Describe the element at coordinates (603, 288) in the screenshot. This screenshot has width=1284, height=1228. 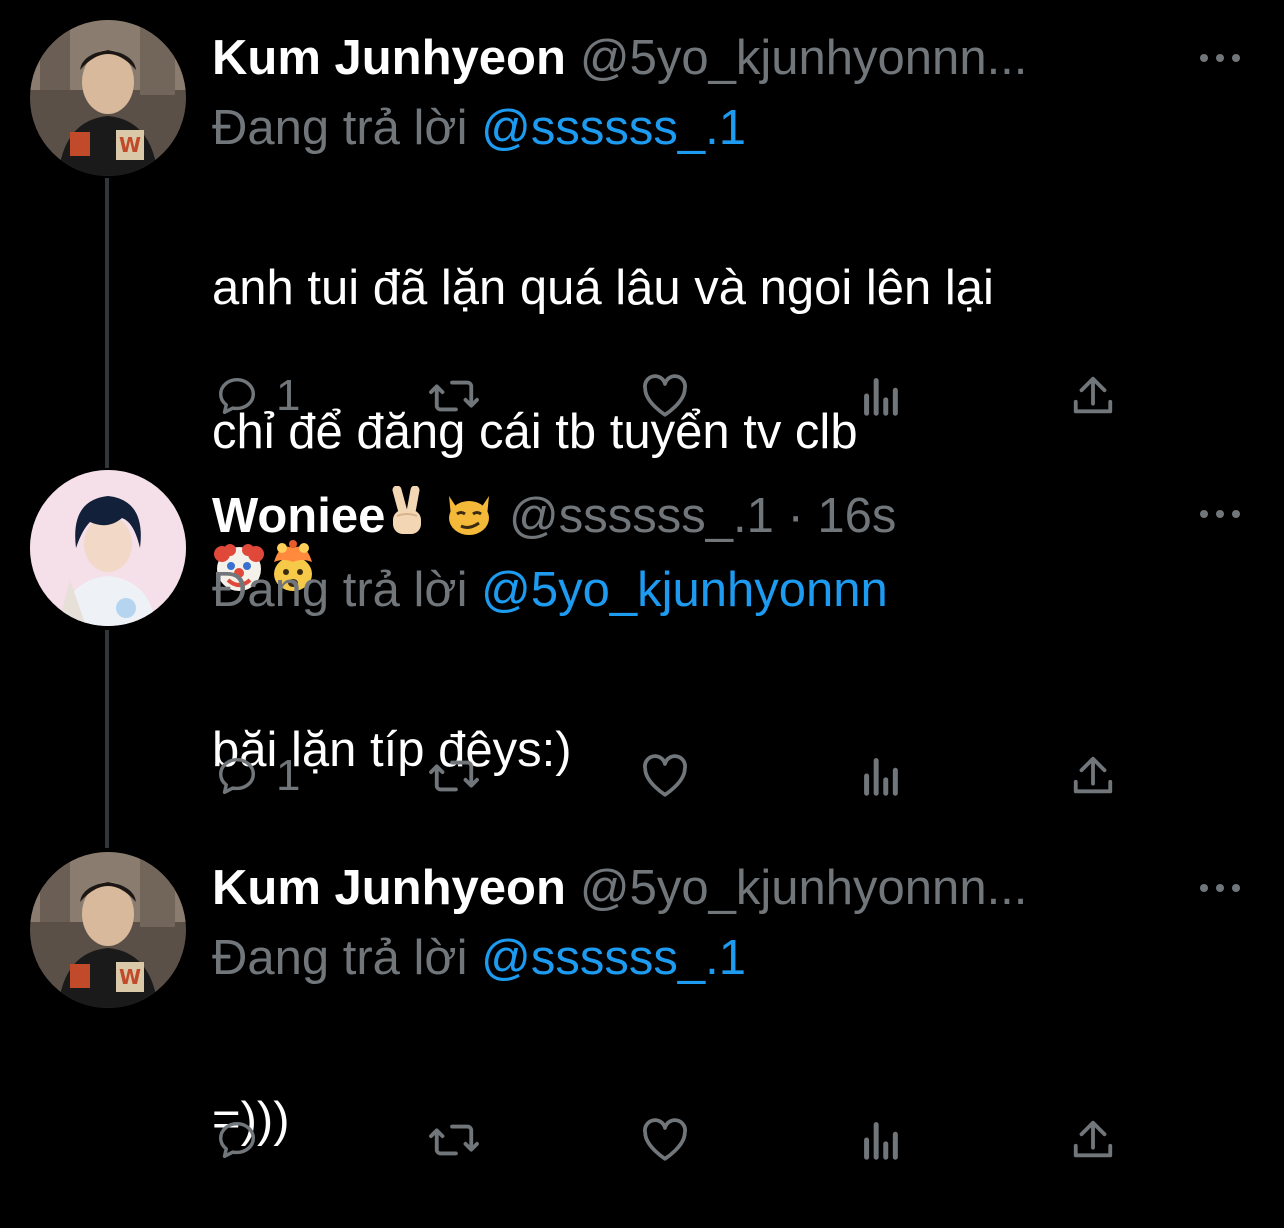
I see `tweet-text-line: anh tui đã lặn quá lâu và ngoi lên lại` at that location.